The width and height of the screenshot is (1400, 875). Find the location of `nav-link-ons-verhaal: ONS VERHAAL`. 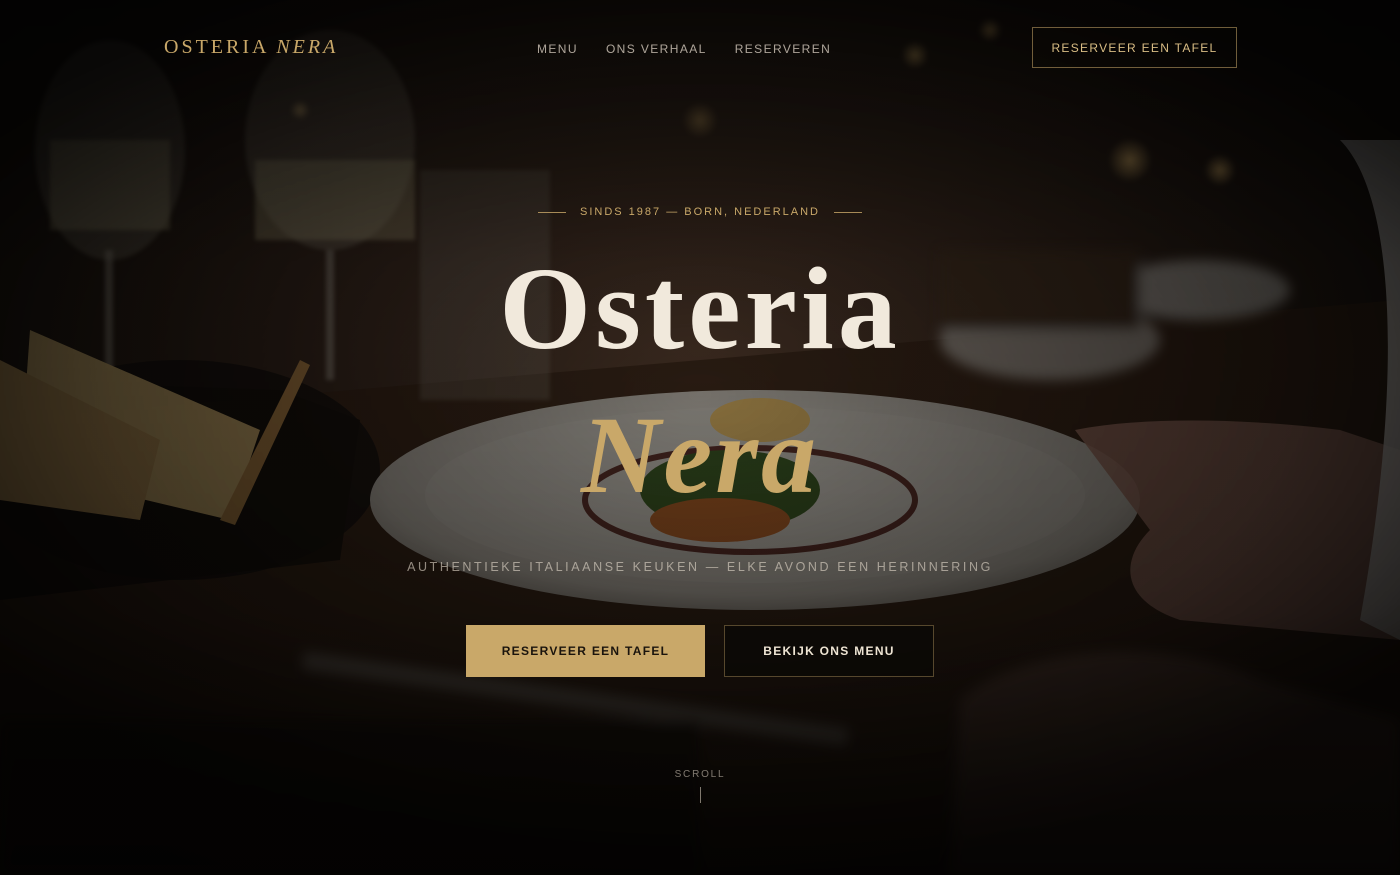

nav-link-ons-verhaal: ONS VERHAAL is located at coordinates (656, 49).